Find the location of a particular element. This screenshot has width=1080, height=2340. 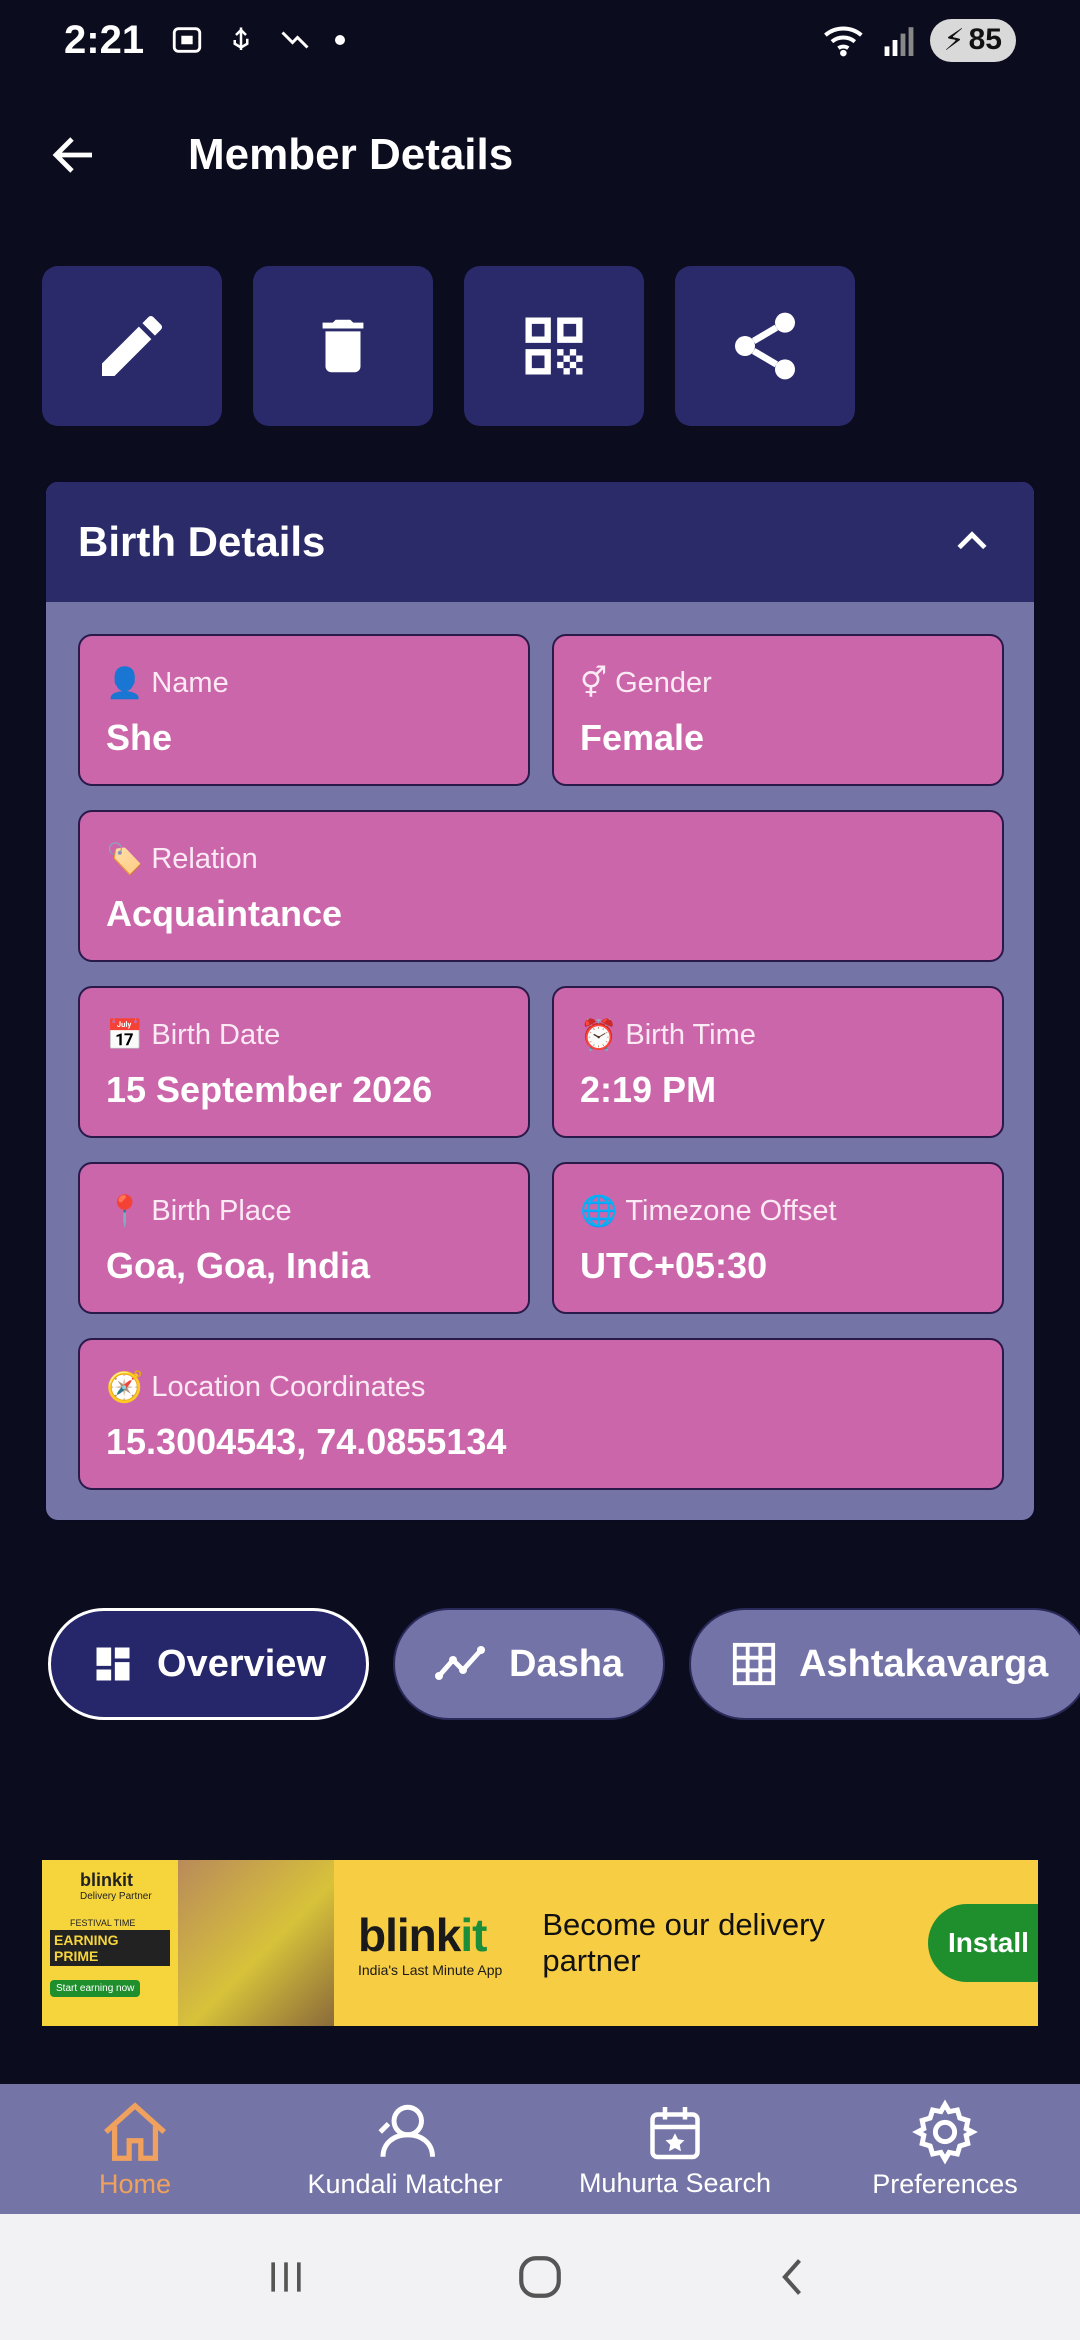

charging-icon: ⚡ is located at coordinates (954, 40).